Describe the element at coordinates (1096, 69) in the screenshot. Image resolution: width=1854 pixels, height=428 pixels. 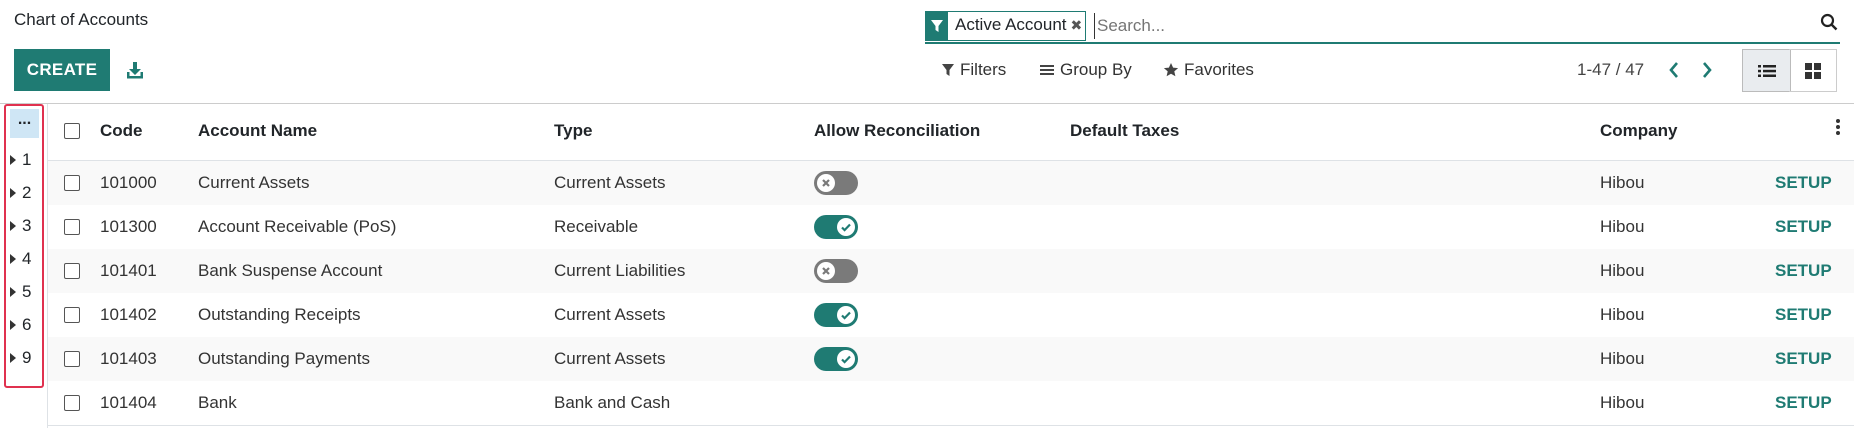
I see `group-by-label: Group By` at that location.